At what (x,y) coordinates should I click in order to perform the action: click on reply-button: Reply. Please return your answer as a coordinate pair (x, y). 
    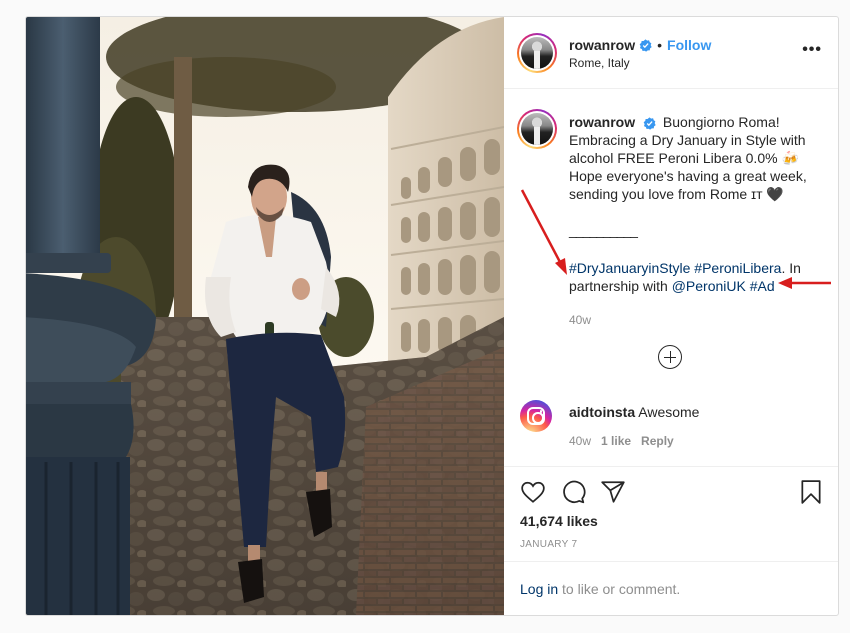
    Looking at the image, I should click on (657, 441).